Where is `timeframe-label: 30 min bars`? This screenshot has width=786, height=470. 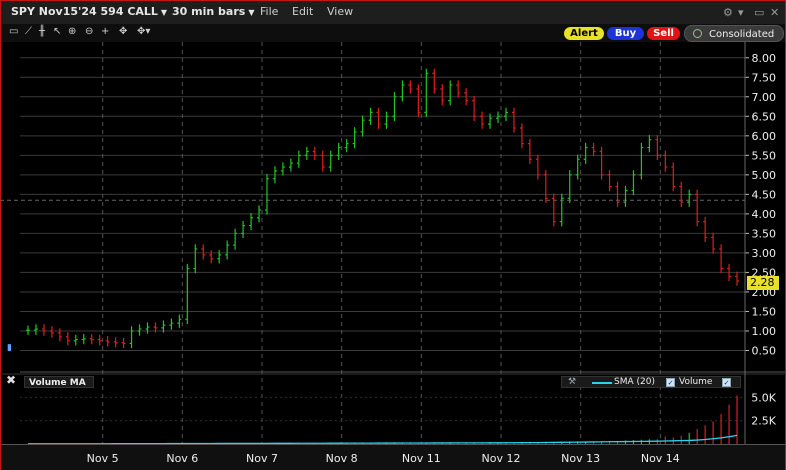
timeframe-label: 30 min bars is located at coordinates (209, 11).